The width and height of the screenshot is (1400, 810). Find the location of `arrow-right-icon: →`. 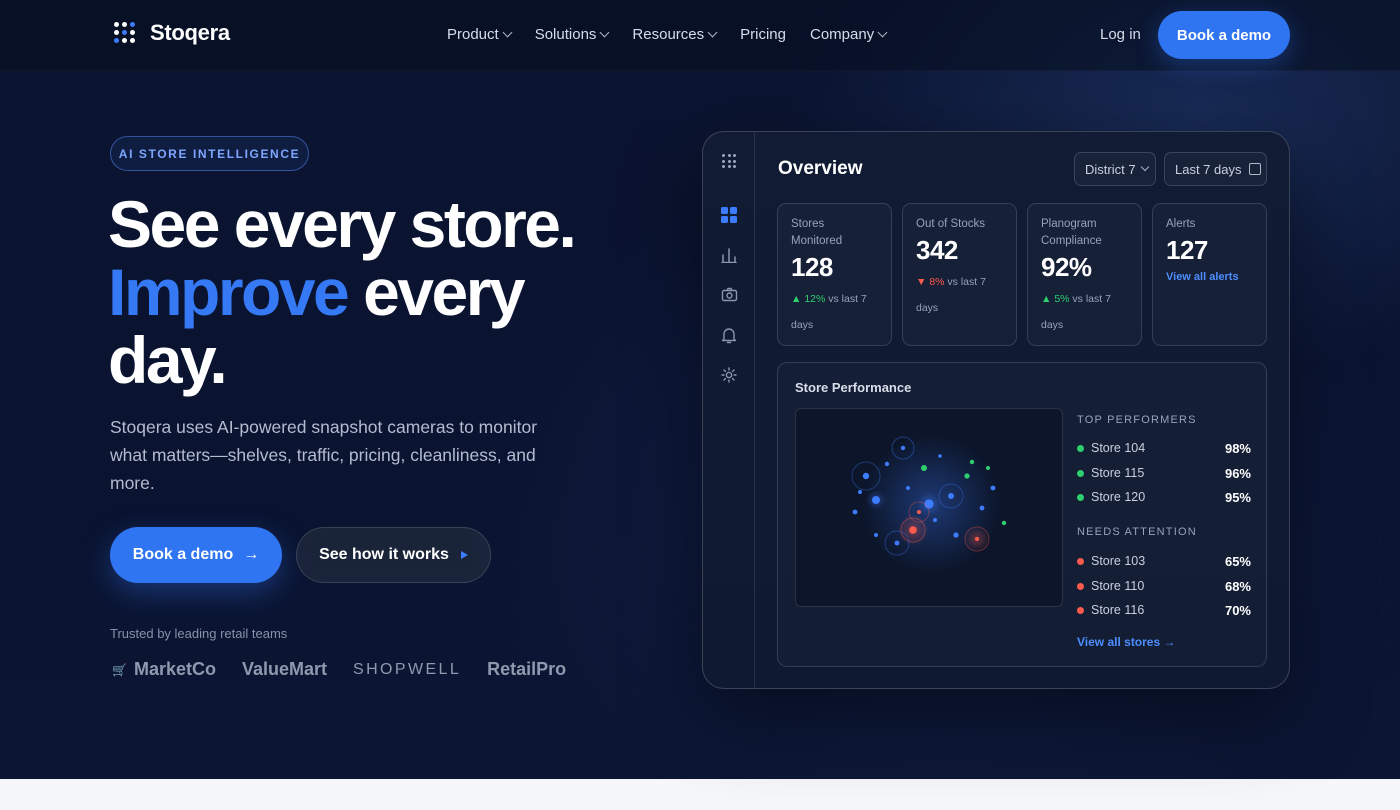

arrow-right-icon: → is located at coordinates (251, 554).